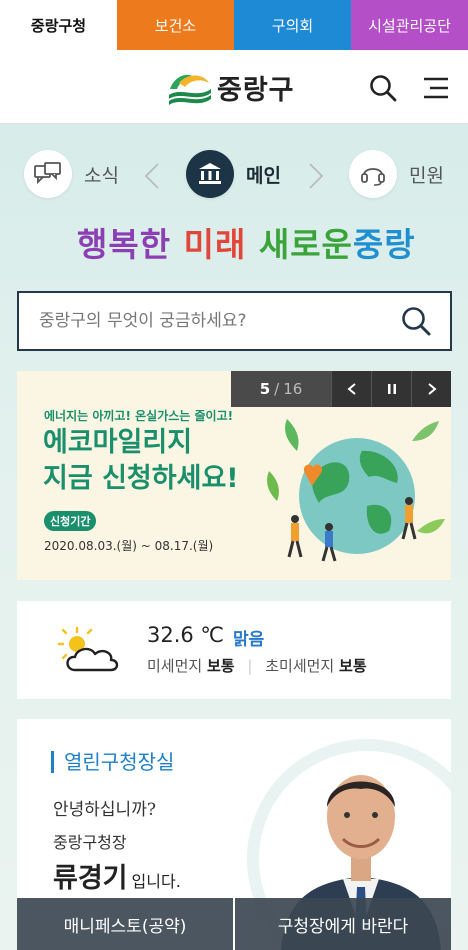 This screenshot has height=950, width=468. I want to click on quicknav-label-civil: 민원, so click(426, 175).